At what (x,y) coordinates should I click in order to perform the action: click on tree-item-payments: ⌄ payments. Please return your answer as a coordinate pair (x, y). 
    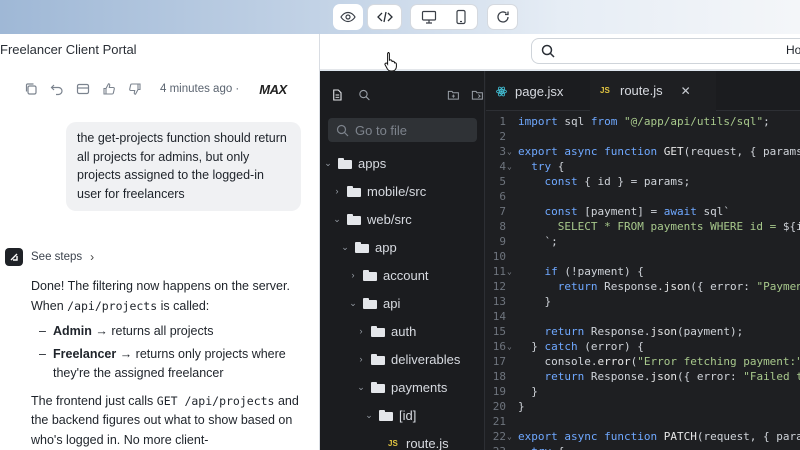
    Looking at the image, I should click on (402, 387).